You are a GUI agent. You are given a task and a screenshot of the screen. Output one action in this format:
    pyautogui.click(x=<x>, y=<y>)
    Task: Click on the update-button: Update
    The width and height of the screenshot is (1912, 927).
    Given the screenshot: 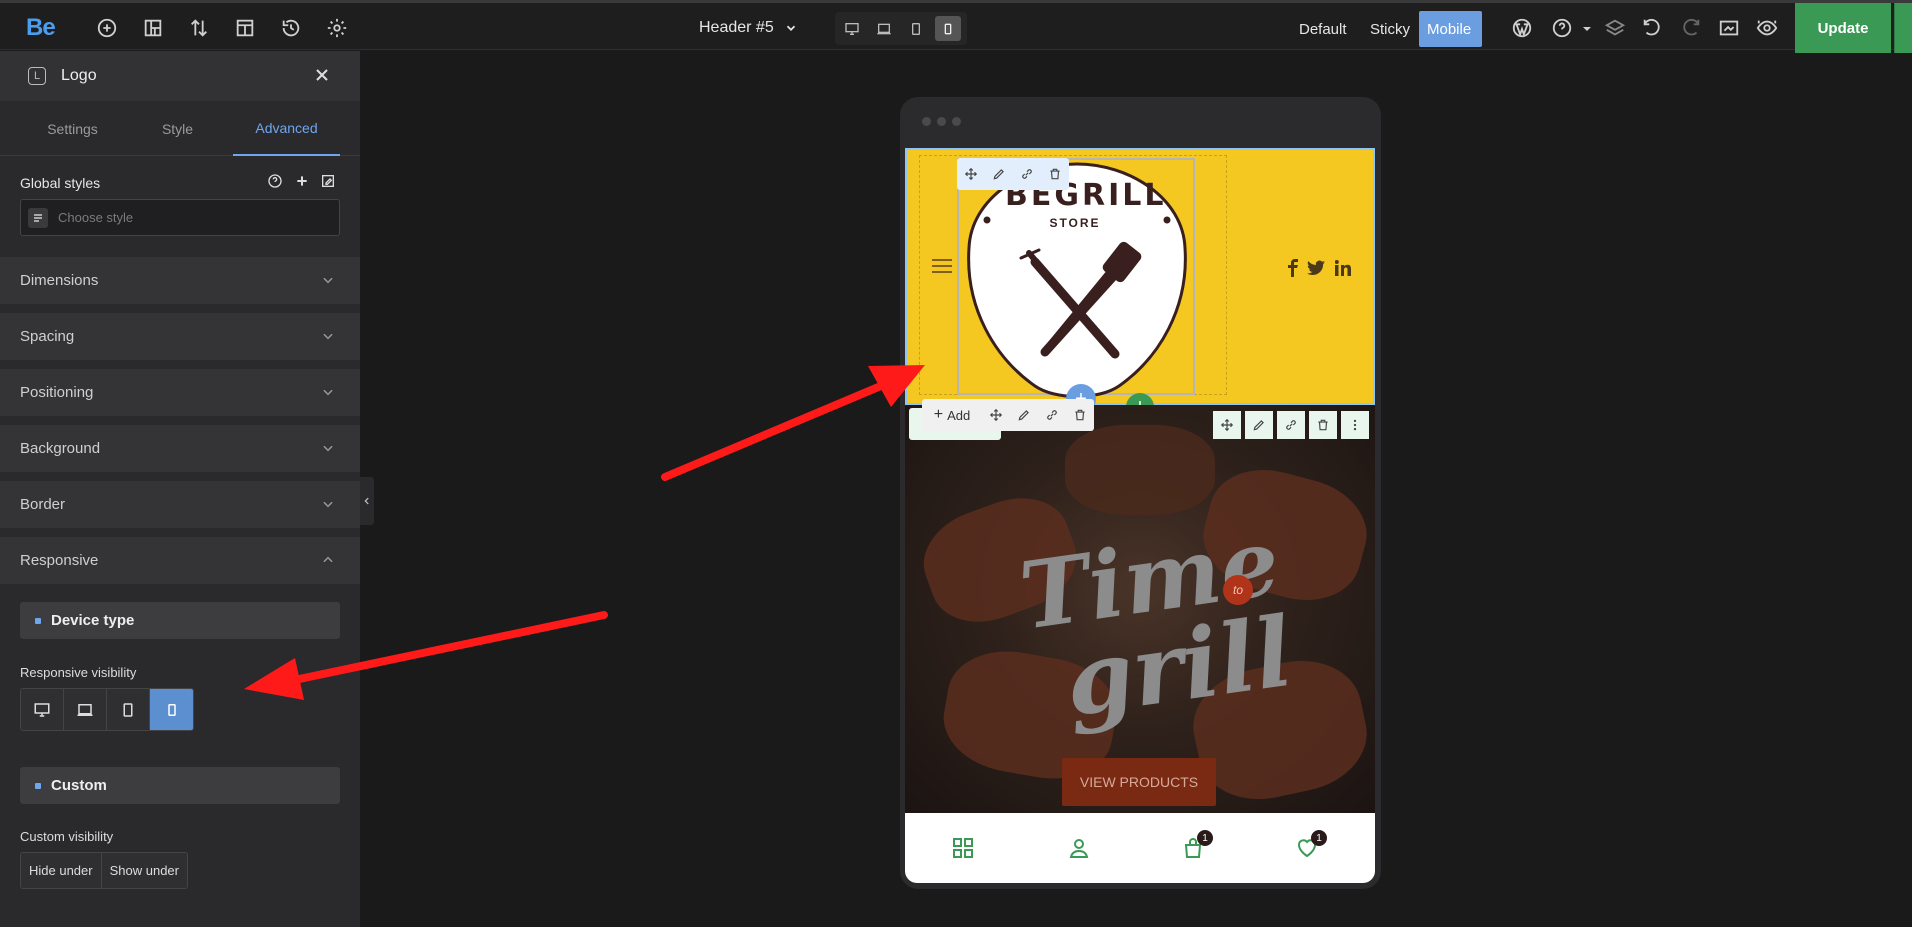 What is the action you would take?
    pyautogui.click(x=1843, y=28)
    